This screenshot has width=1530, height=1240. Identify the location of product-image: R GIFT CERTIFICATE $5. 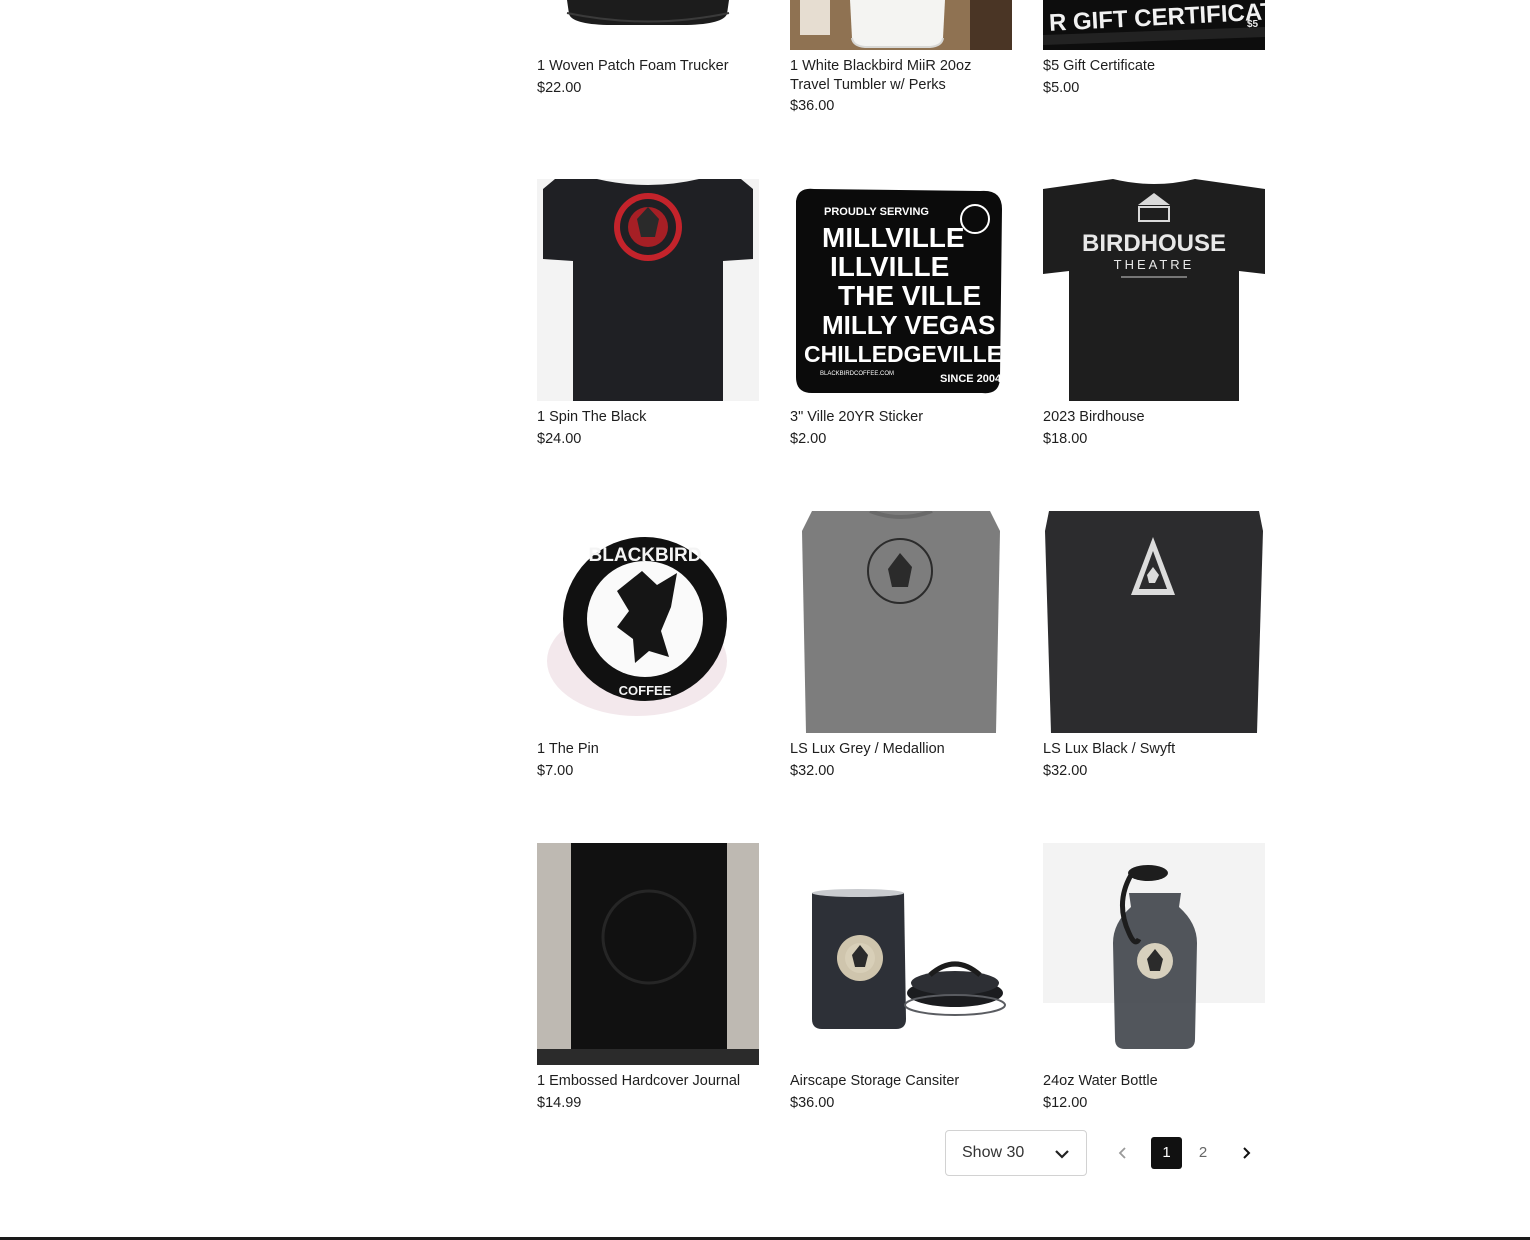
(1154, 25).